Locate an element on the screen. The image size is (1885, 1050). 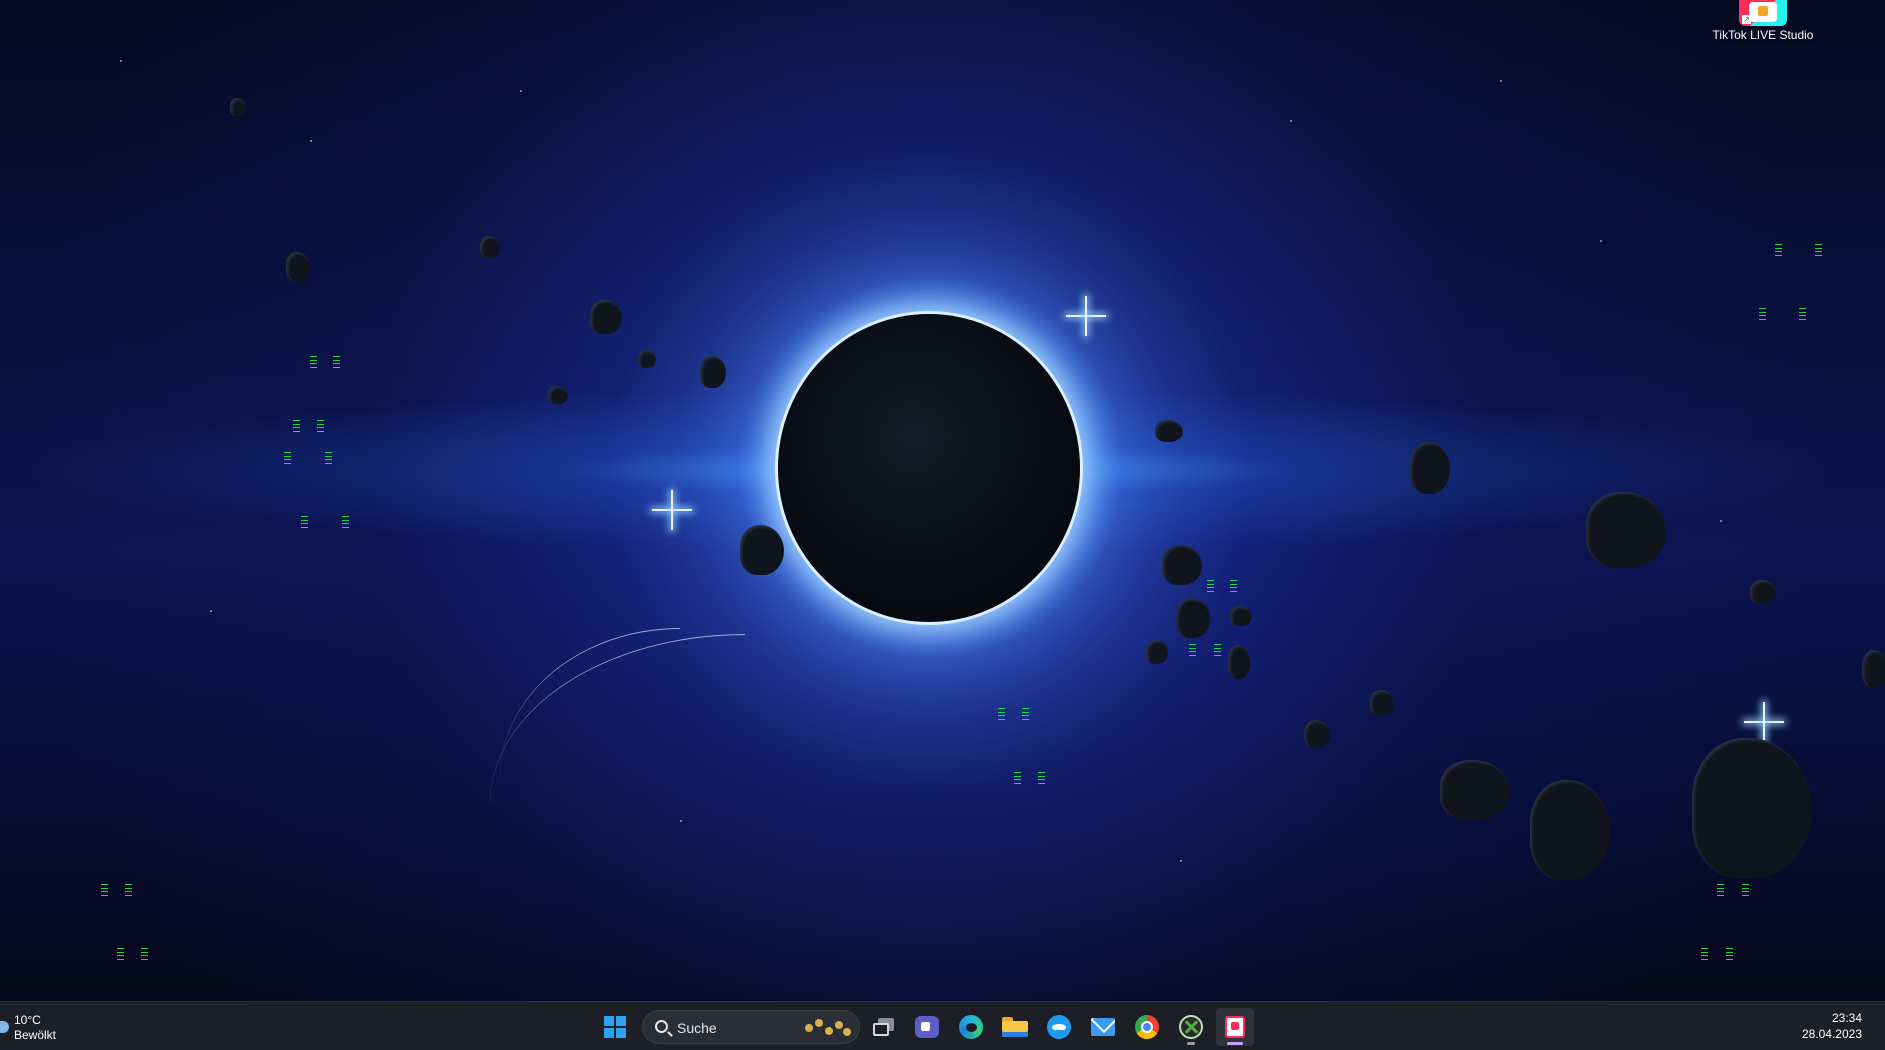
taskbar-app-edge is located at coordinates (971, 1027).